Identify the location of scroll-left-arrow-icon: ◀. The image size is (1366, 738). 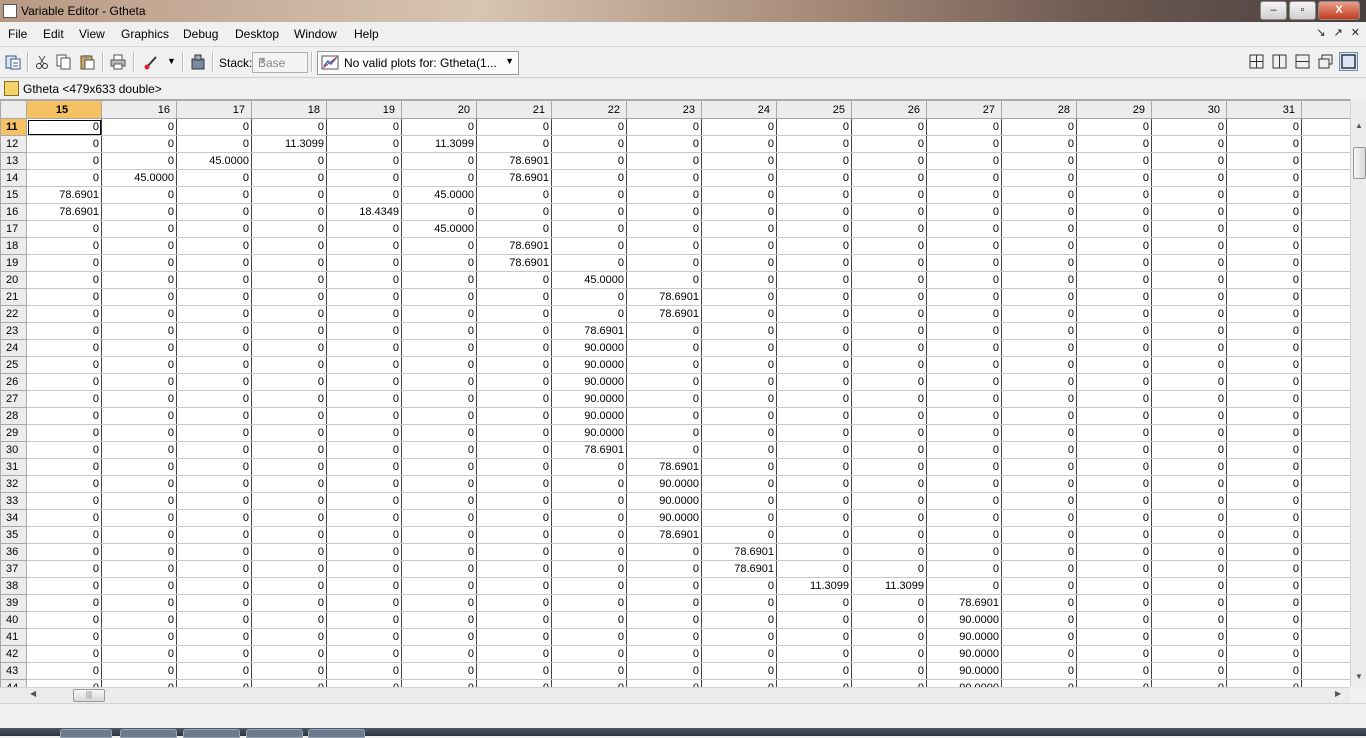
(33, 693).